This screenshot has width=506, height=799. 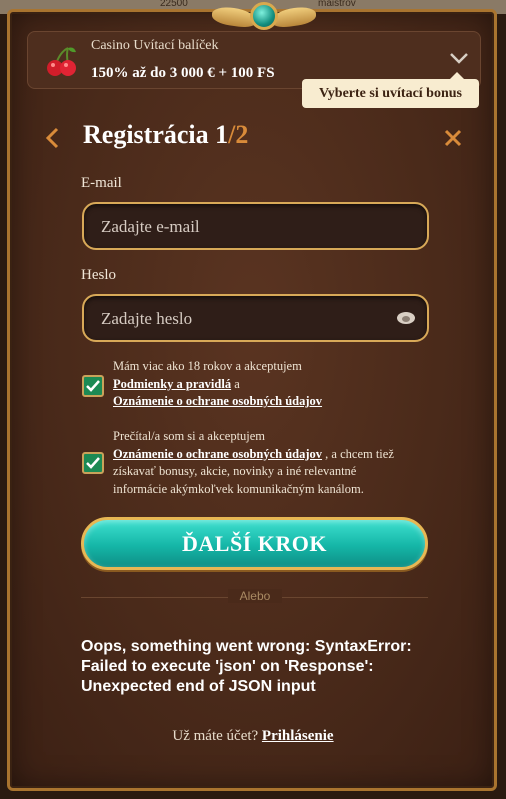 I want to click on chevron-down-icon, so click(x=459, y=58).